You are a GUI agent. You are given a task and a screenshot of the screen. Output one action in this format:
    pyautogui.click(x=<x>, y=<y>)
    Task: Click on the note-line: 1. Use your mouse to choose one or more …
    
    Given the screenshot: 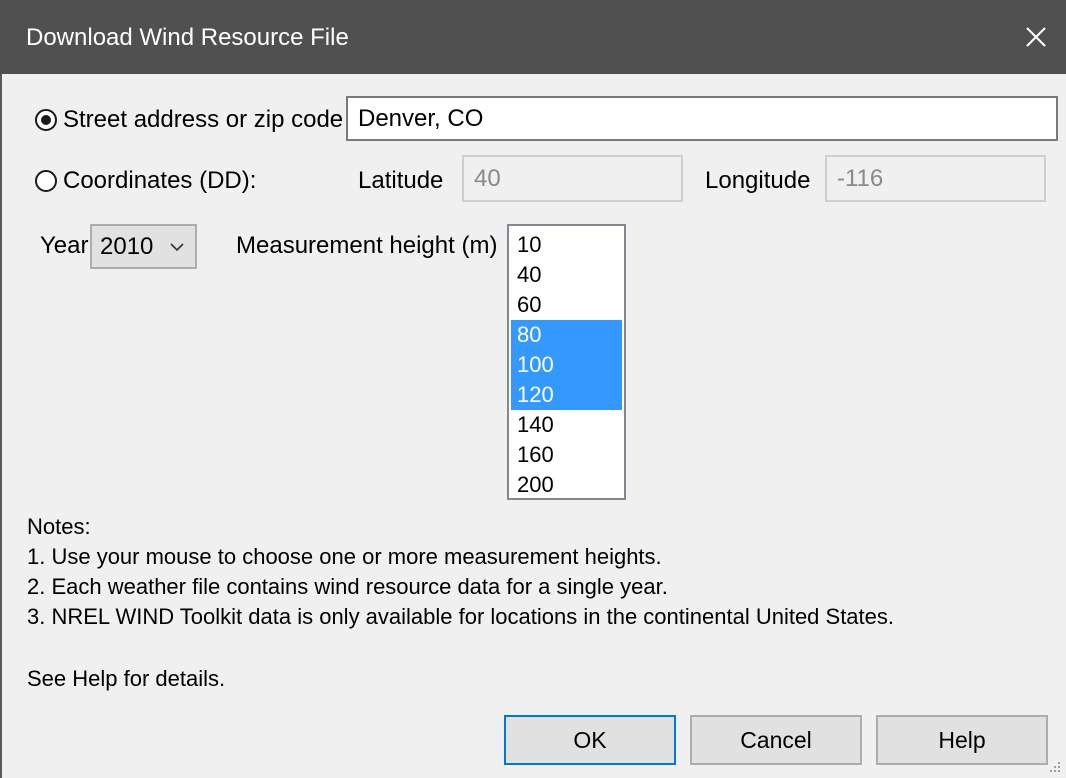 What is the action you would take?
    pyautogui.click(x=344, y=556)
    